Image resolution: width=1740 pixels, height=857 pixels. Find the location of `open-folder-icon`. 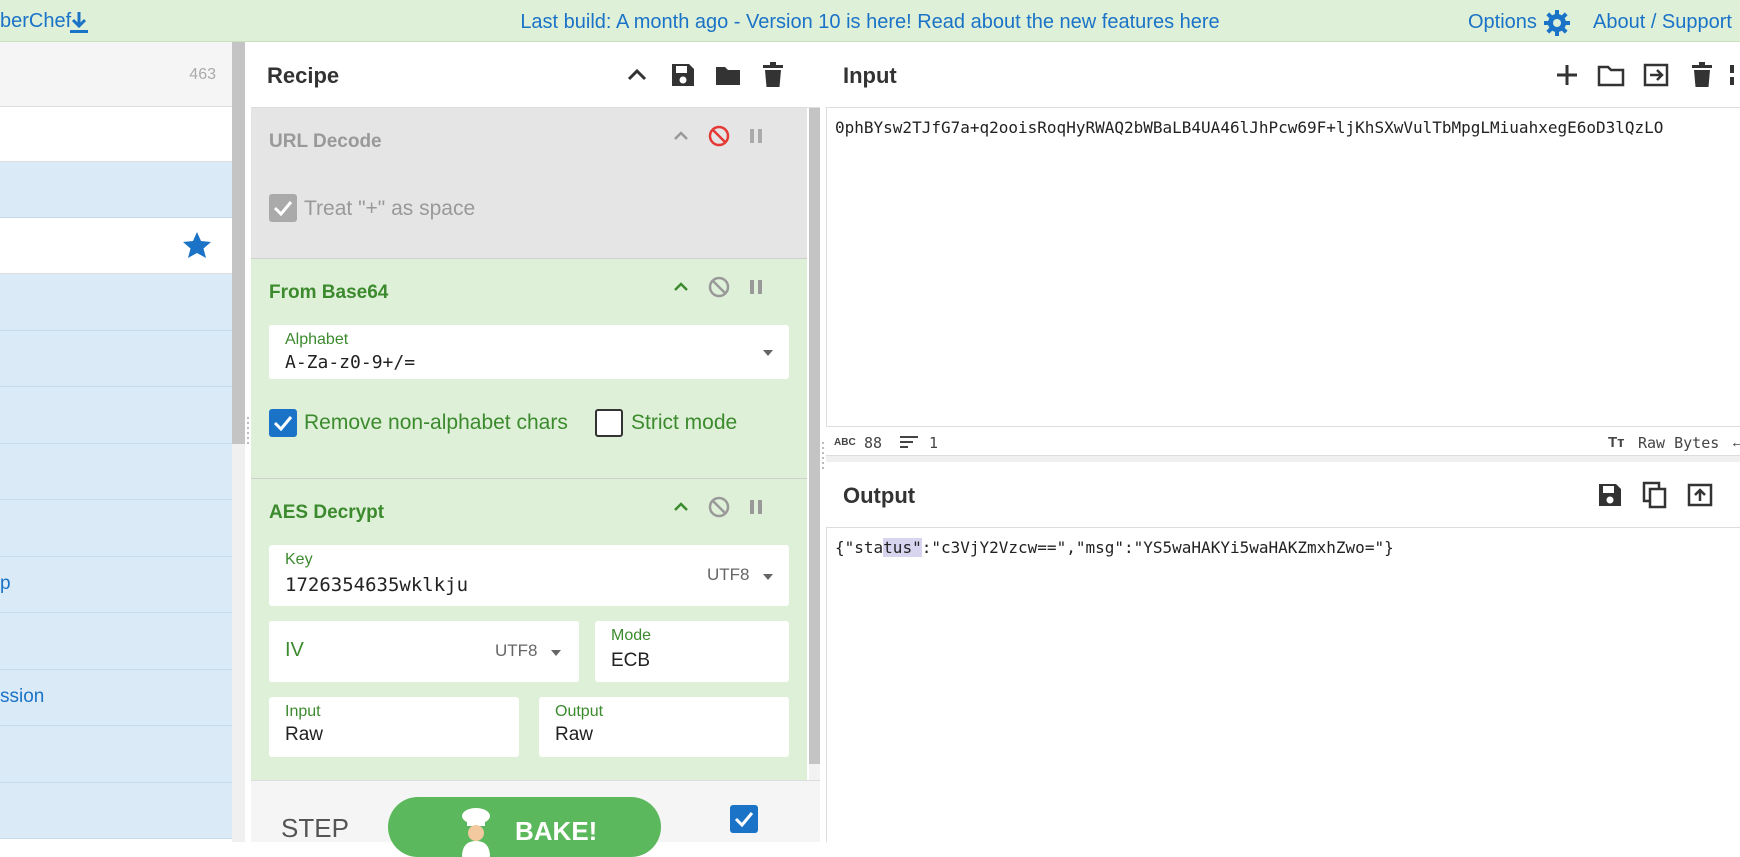

open-folder-icon is located at coordinates (1611, 75).